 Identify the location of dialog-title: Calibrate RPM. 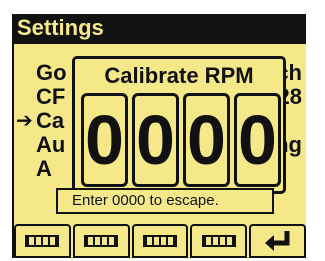
(179, 75).